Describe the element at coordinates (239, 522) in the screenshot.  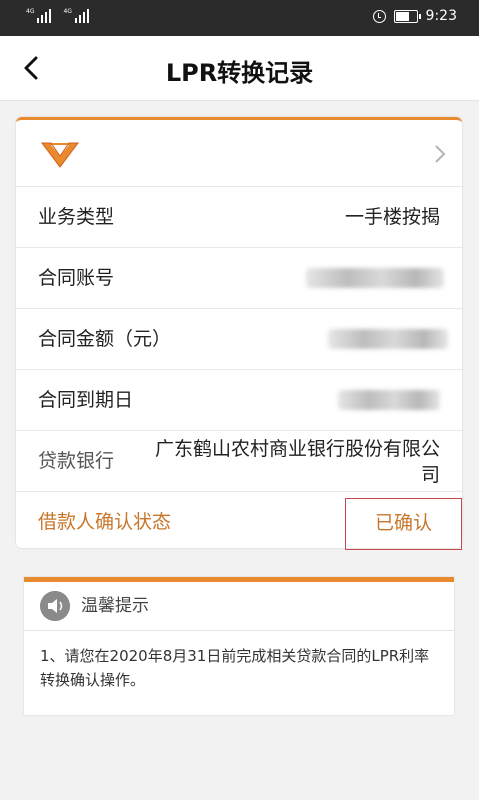
I see `row-confirm-status: 借款人确认状态 已确认` at that location.